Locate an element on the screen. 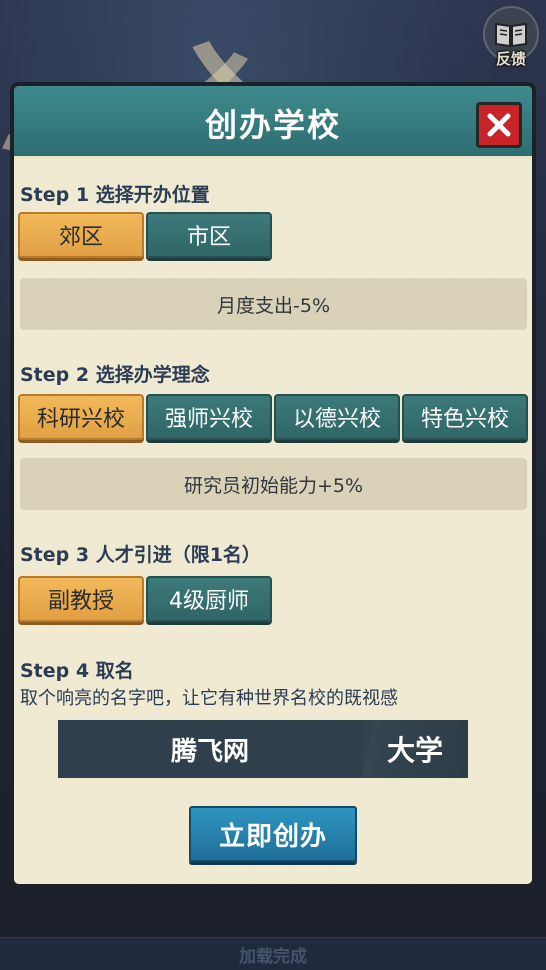 The image size is (546, 970). school-name-input: 腾飞网 is located at coordinates (210, 749).